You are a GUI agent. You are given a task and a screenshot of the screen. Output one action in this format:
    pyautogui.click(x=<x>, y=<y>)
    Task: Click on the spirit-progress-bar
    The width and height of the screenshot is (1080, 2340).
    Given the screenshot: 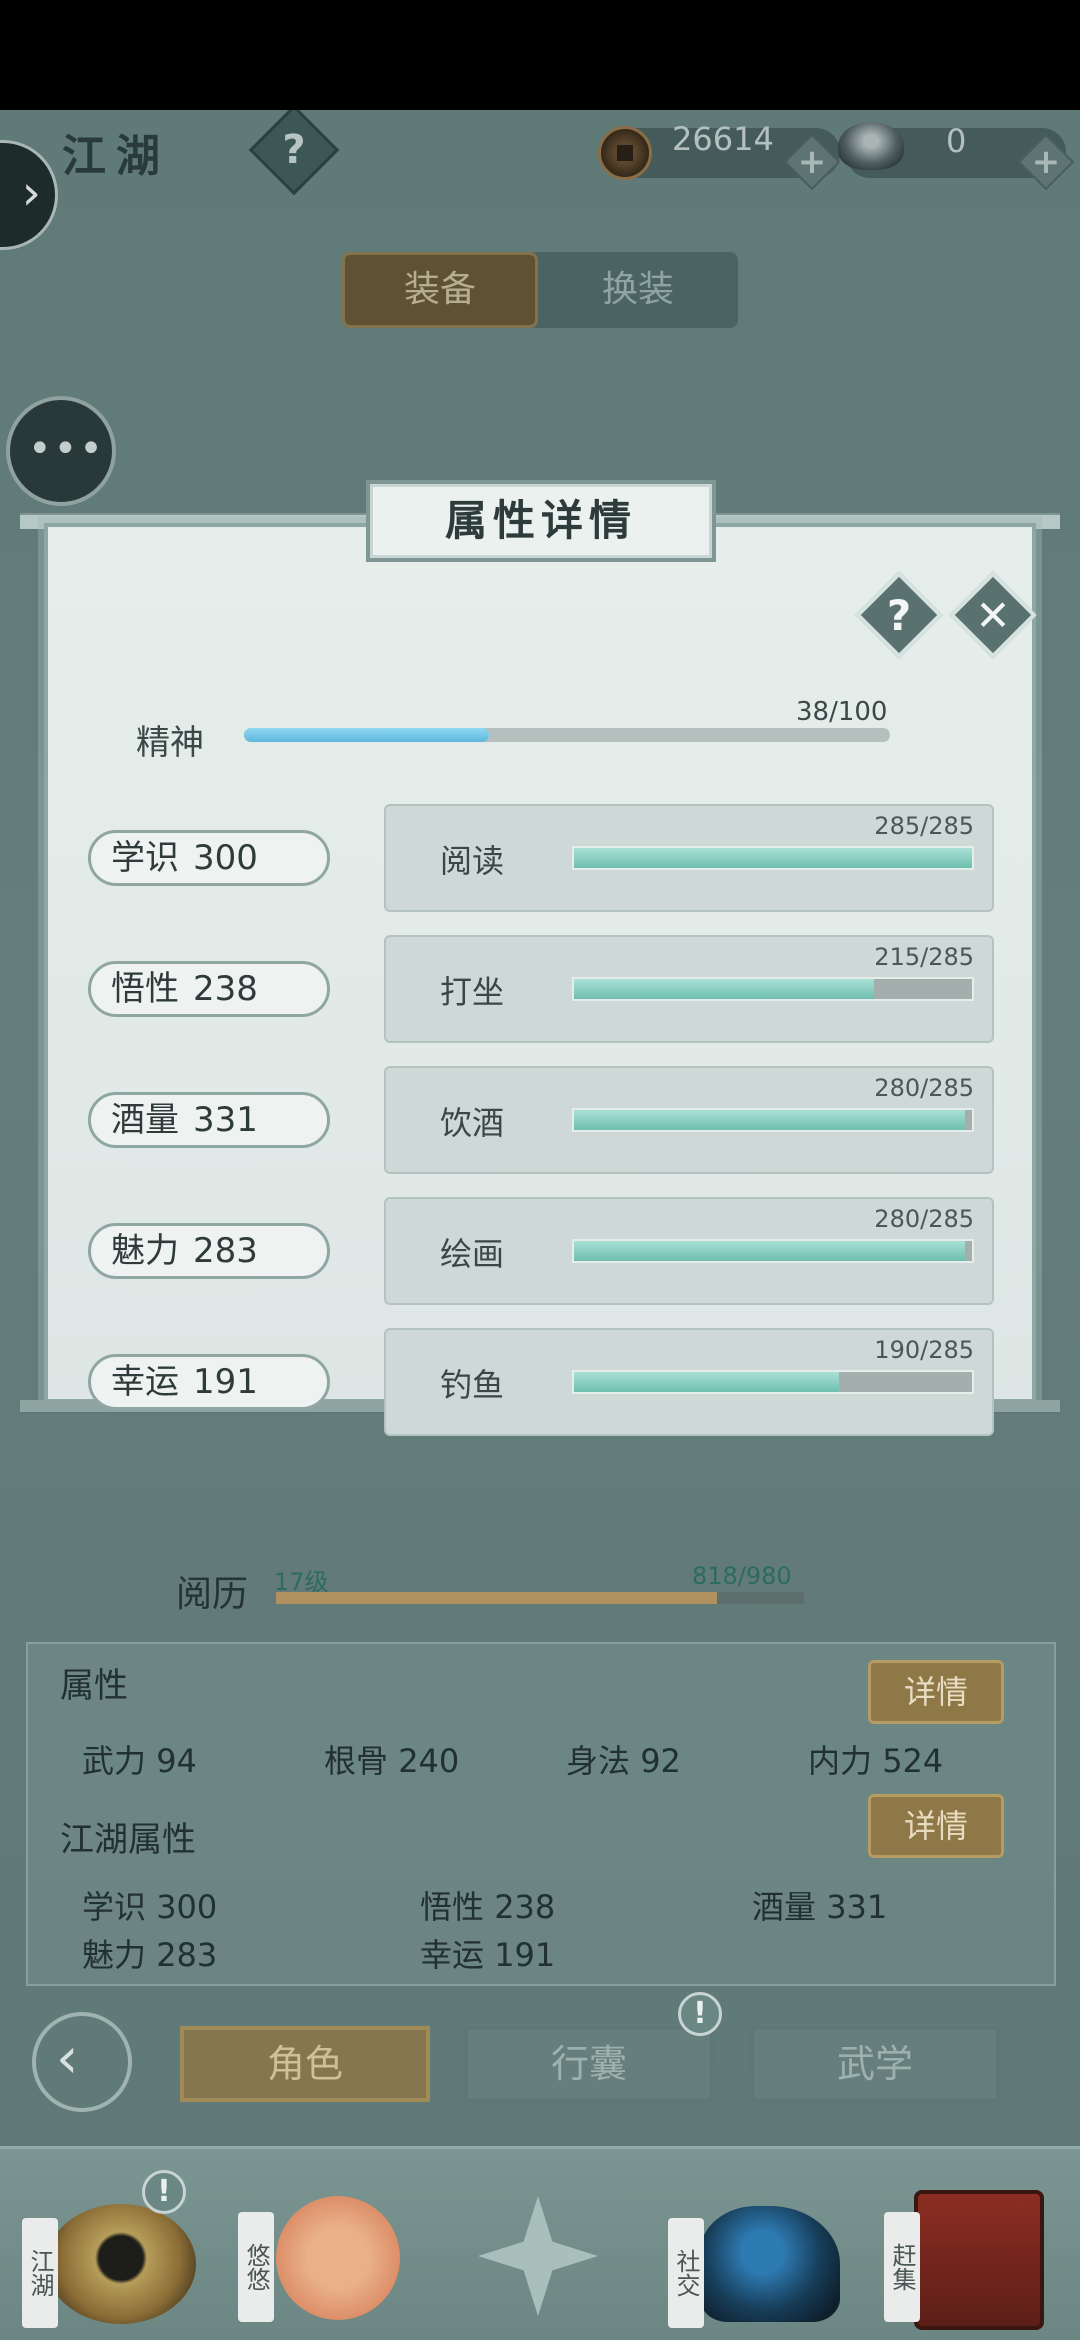 What is the action you would take?
    pyautogui.click(x=567, y=735)
    